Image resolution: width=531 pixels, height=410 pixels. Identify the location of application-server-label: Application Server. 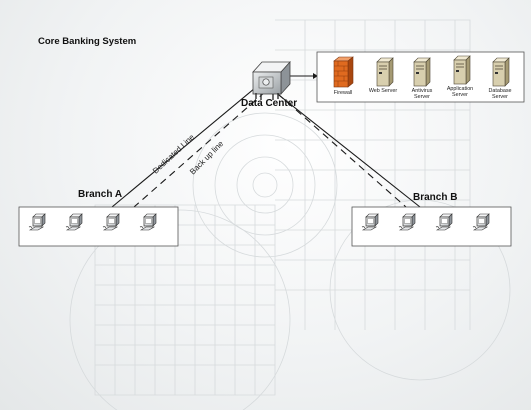
(460, 92).